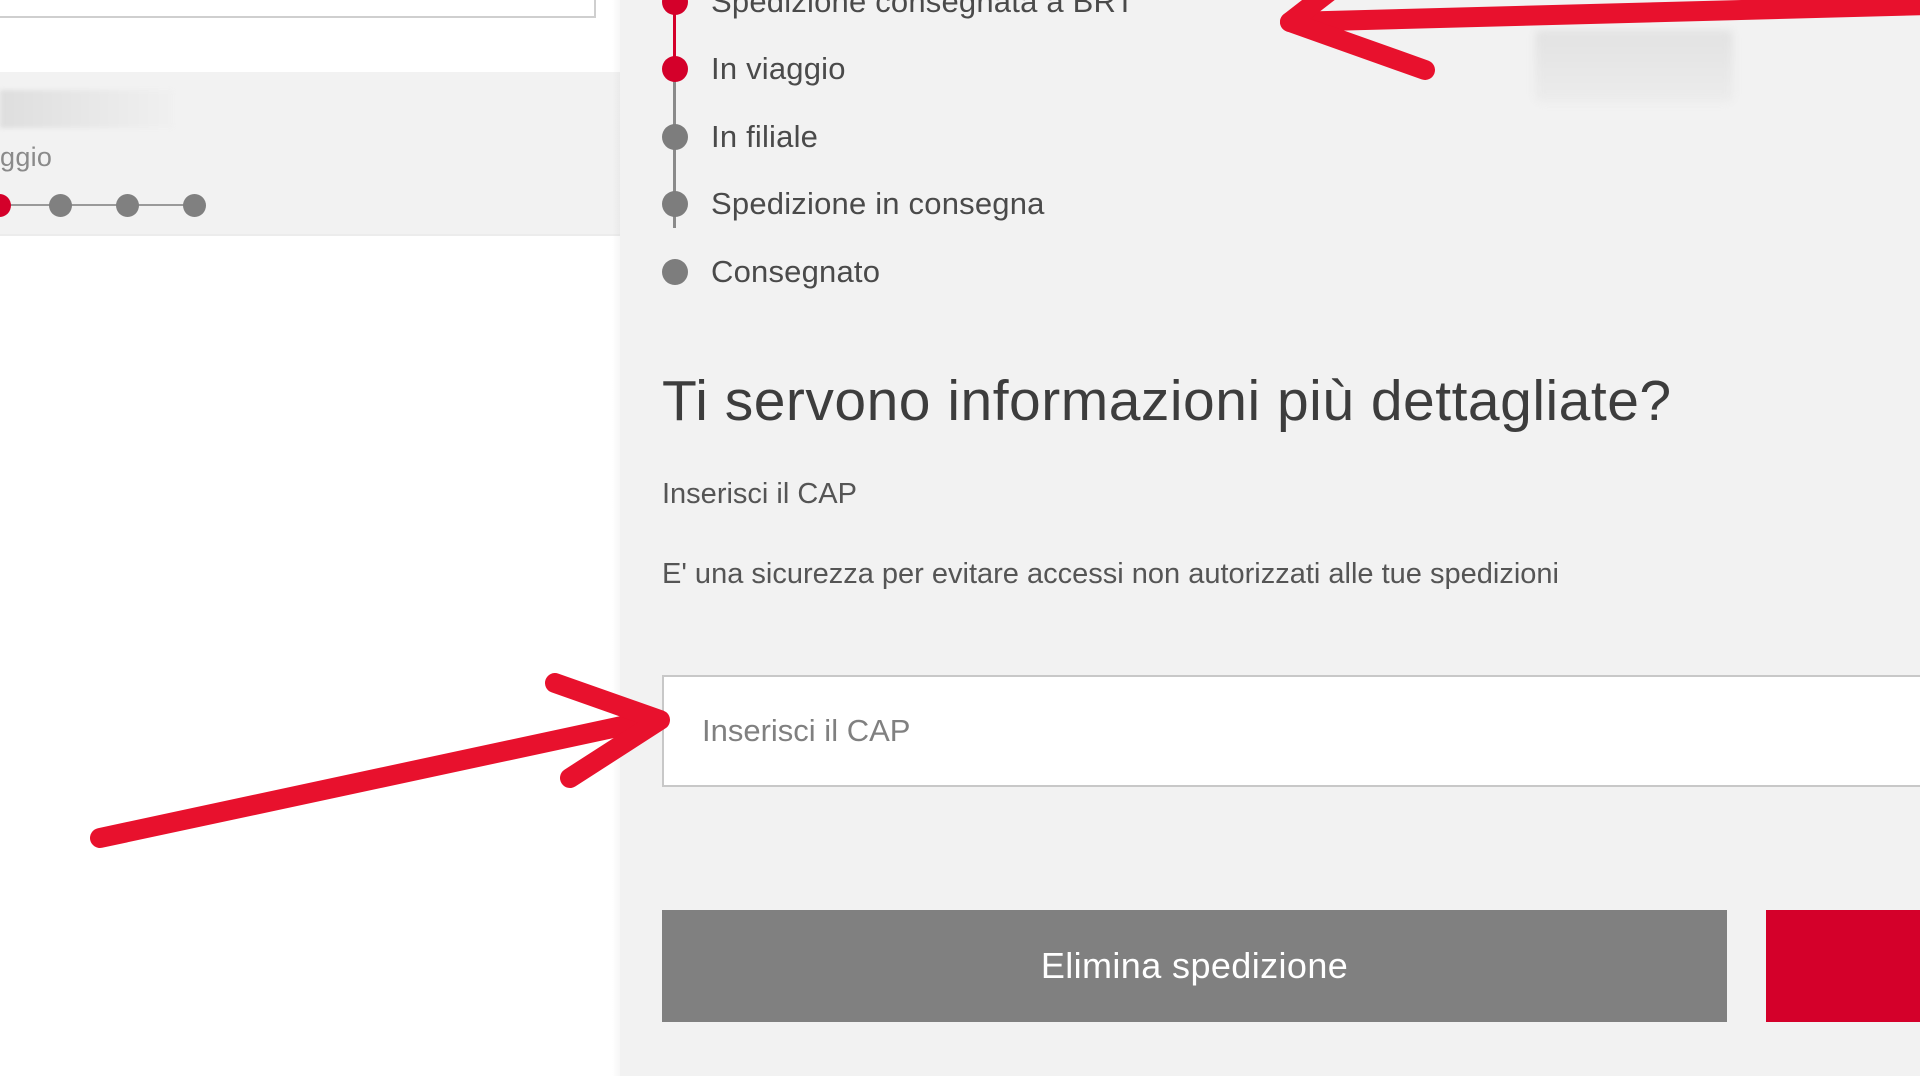 This screenshot has width=1920, height=1090. Describe the element at coordinates (923, 9) in the screenshot. I see `timeline-step-label: Spedizione consegnata a BRT` at that location.